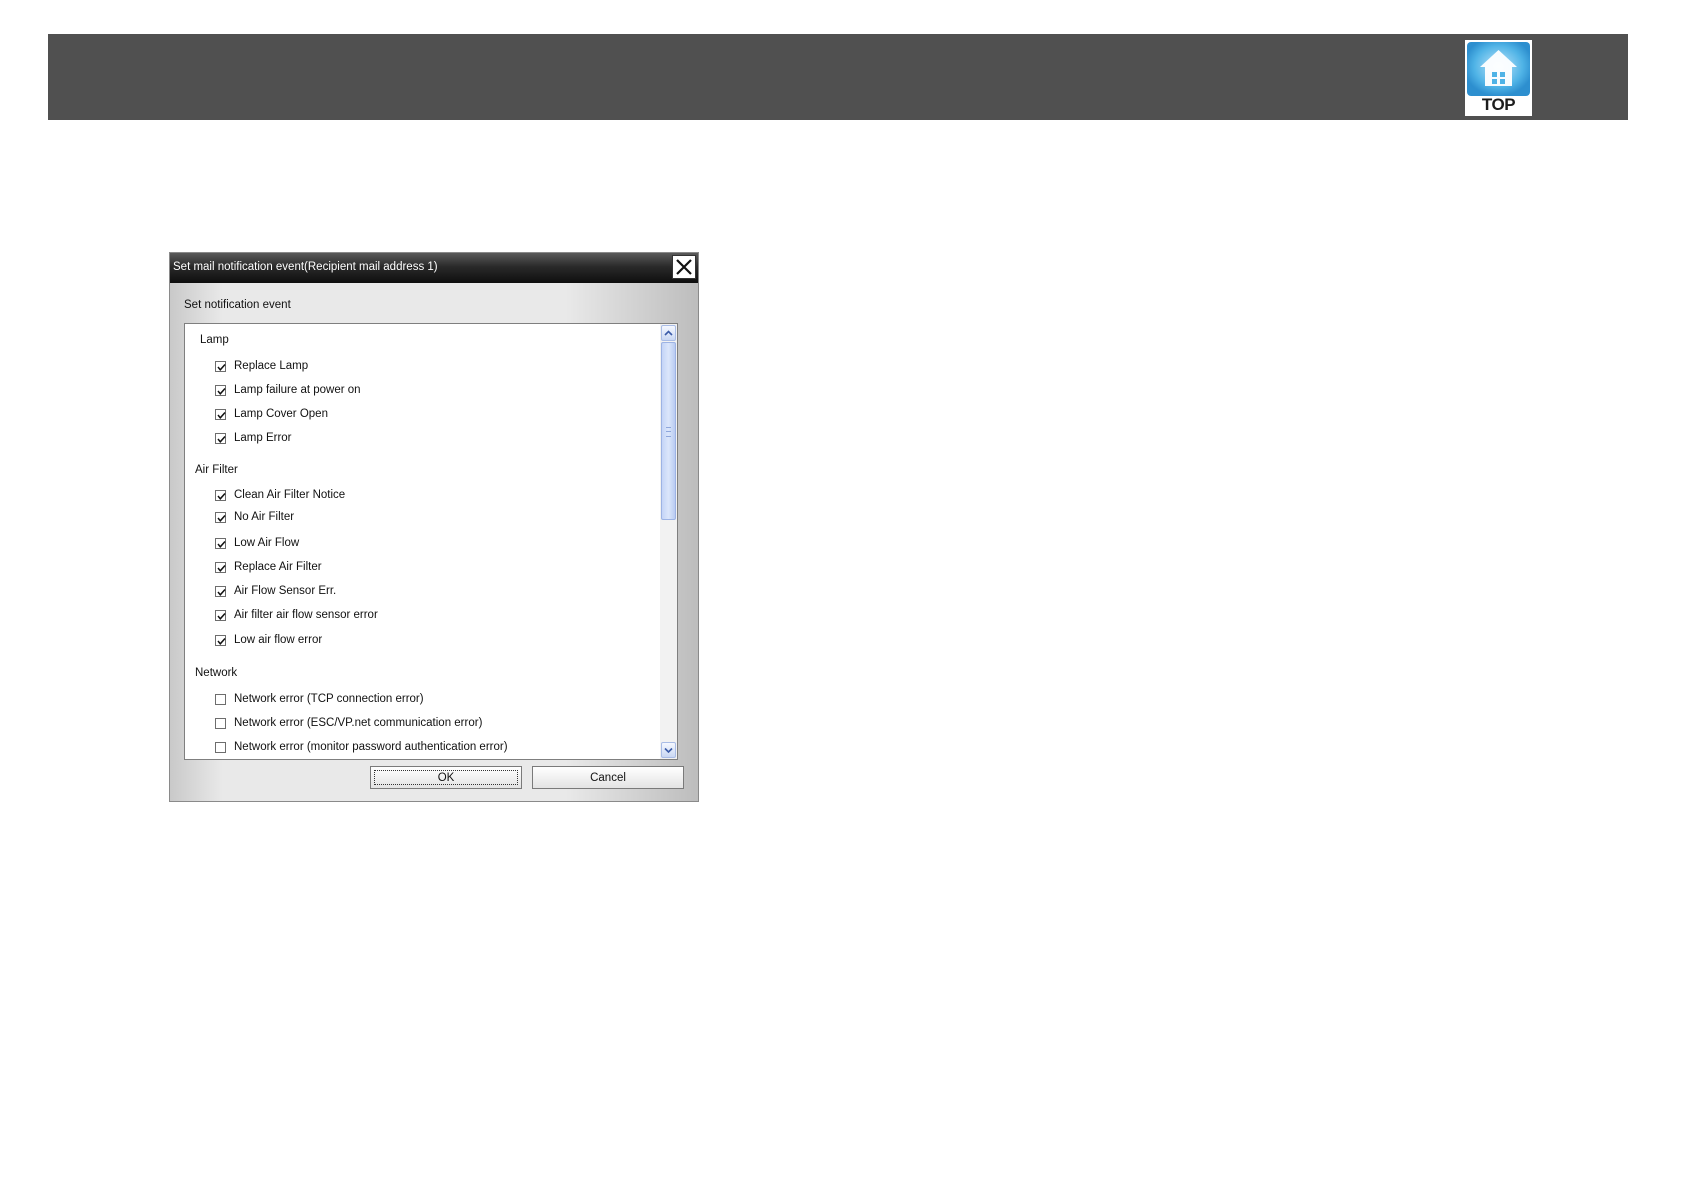 The height and width of the screenshot is (1190, 1684). I want to click on group-label: Network, so click(216, 673).